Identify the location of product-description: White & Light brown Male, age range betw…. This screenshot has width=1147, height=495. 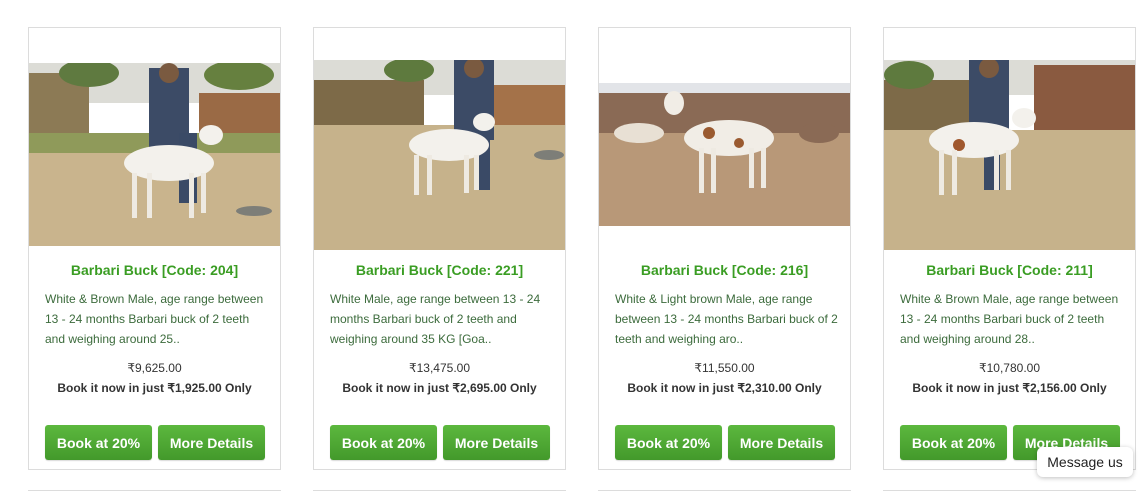
(726, 319).